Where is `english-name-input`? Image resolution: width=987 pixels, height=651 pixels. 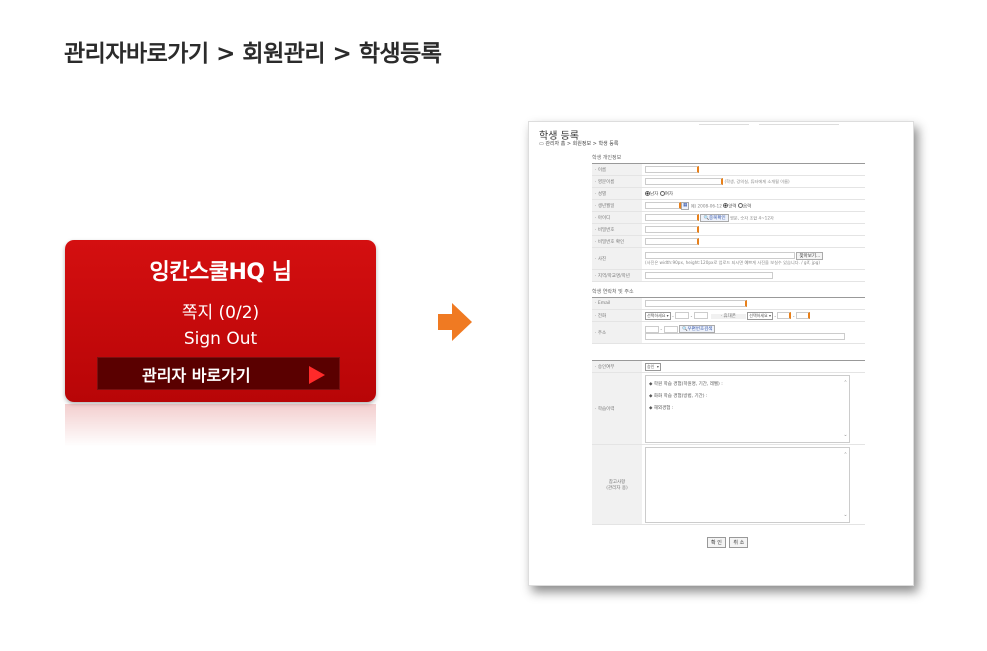
english-name-input is located at coordinates (684, 181).